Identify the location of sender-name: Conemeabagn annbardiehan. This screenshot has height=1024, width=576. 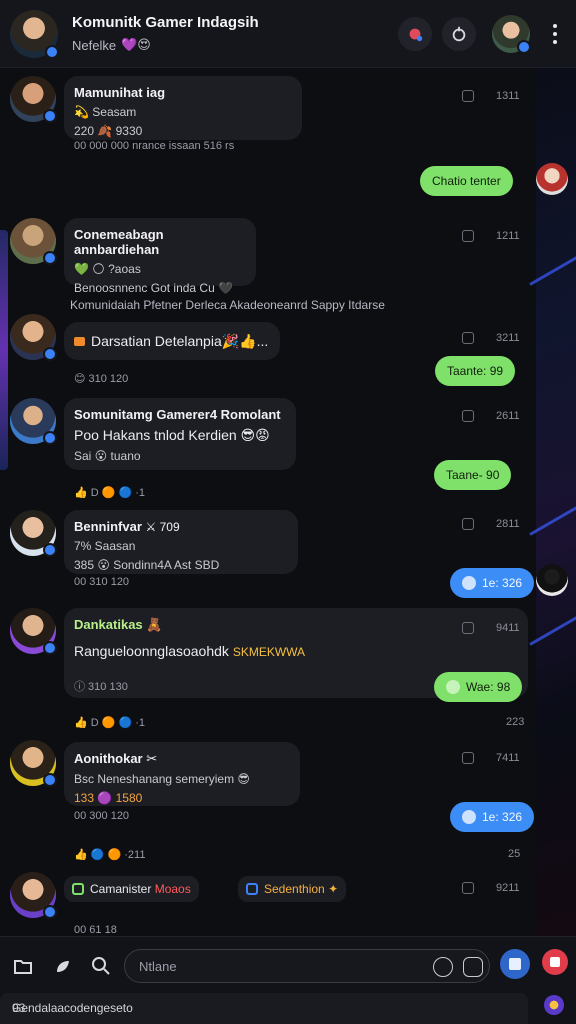
(119, 242).